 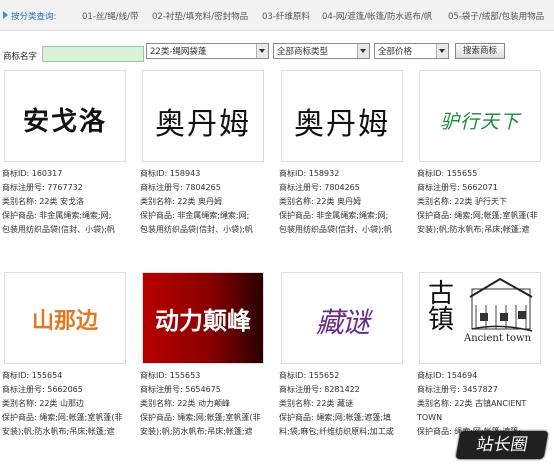 What do you see at coordinates (32, 173) in the screenshot?
I see `trademark-id: 商标ID: 160317` at bounding box center [32, 173].